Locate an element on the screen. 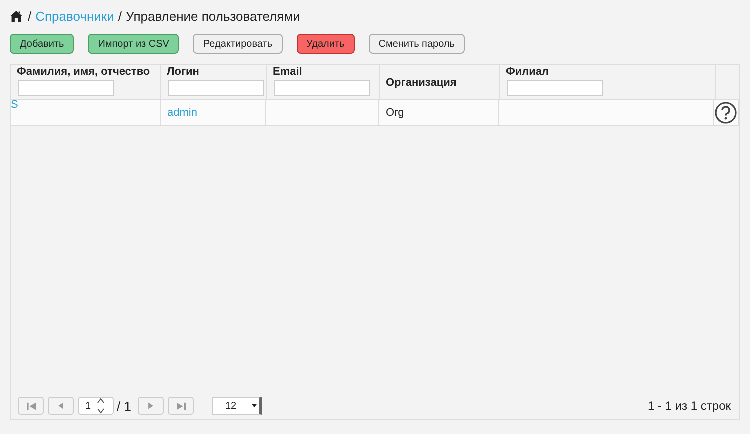 The width and height of the screenshot is (750, 434). page-size-select: 12 is located at coordinates (237, 406).